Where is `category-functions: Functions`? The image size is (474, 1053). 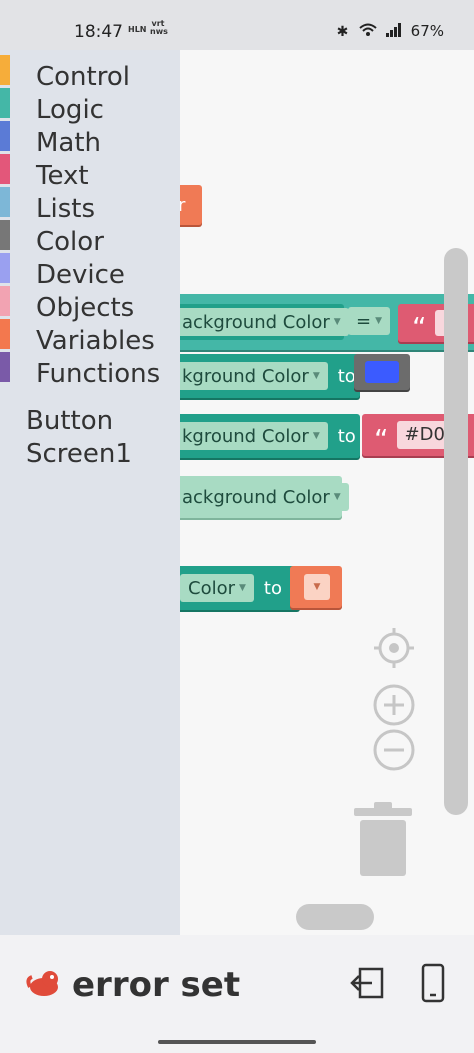 category-functions: Functions is located at coordinates (98, 374).